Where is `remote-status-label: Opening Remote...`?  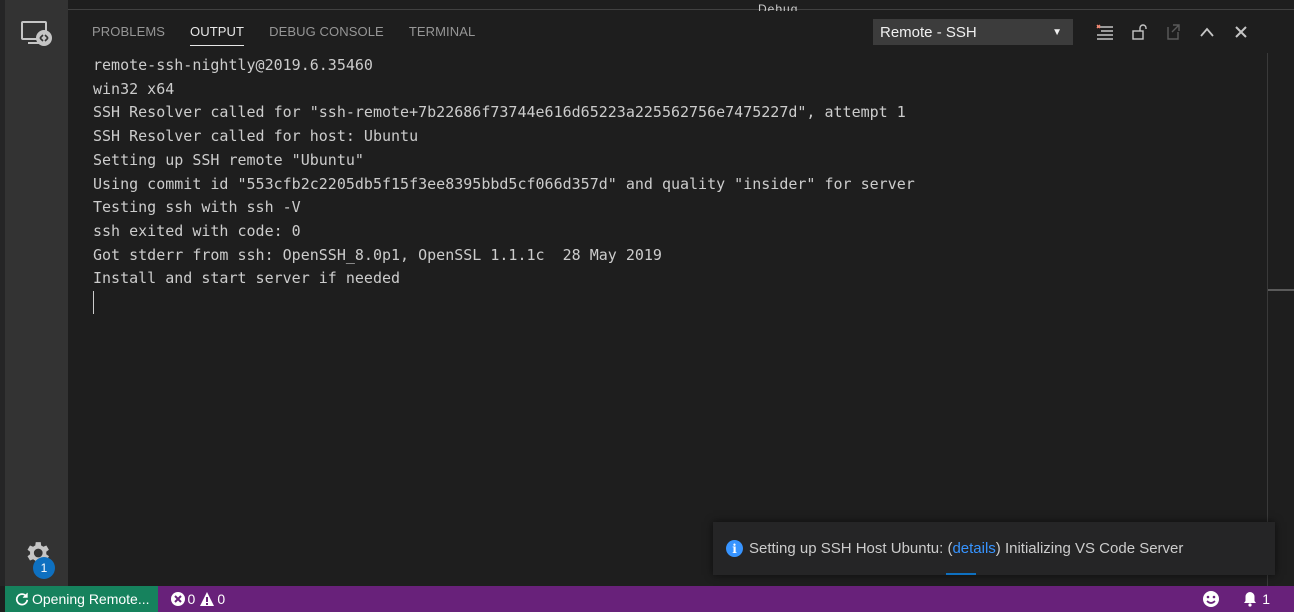 remote-status-label: Opening Remote... is located at coordinates (91, 599).